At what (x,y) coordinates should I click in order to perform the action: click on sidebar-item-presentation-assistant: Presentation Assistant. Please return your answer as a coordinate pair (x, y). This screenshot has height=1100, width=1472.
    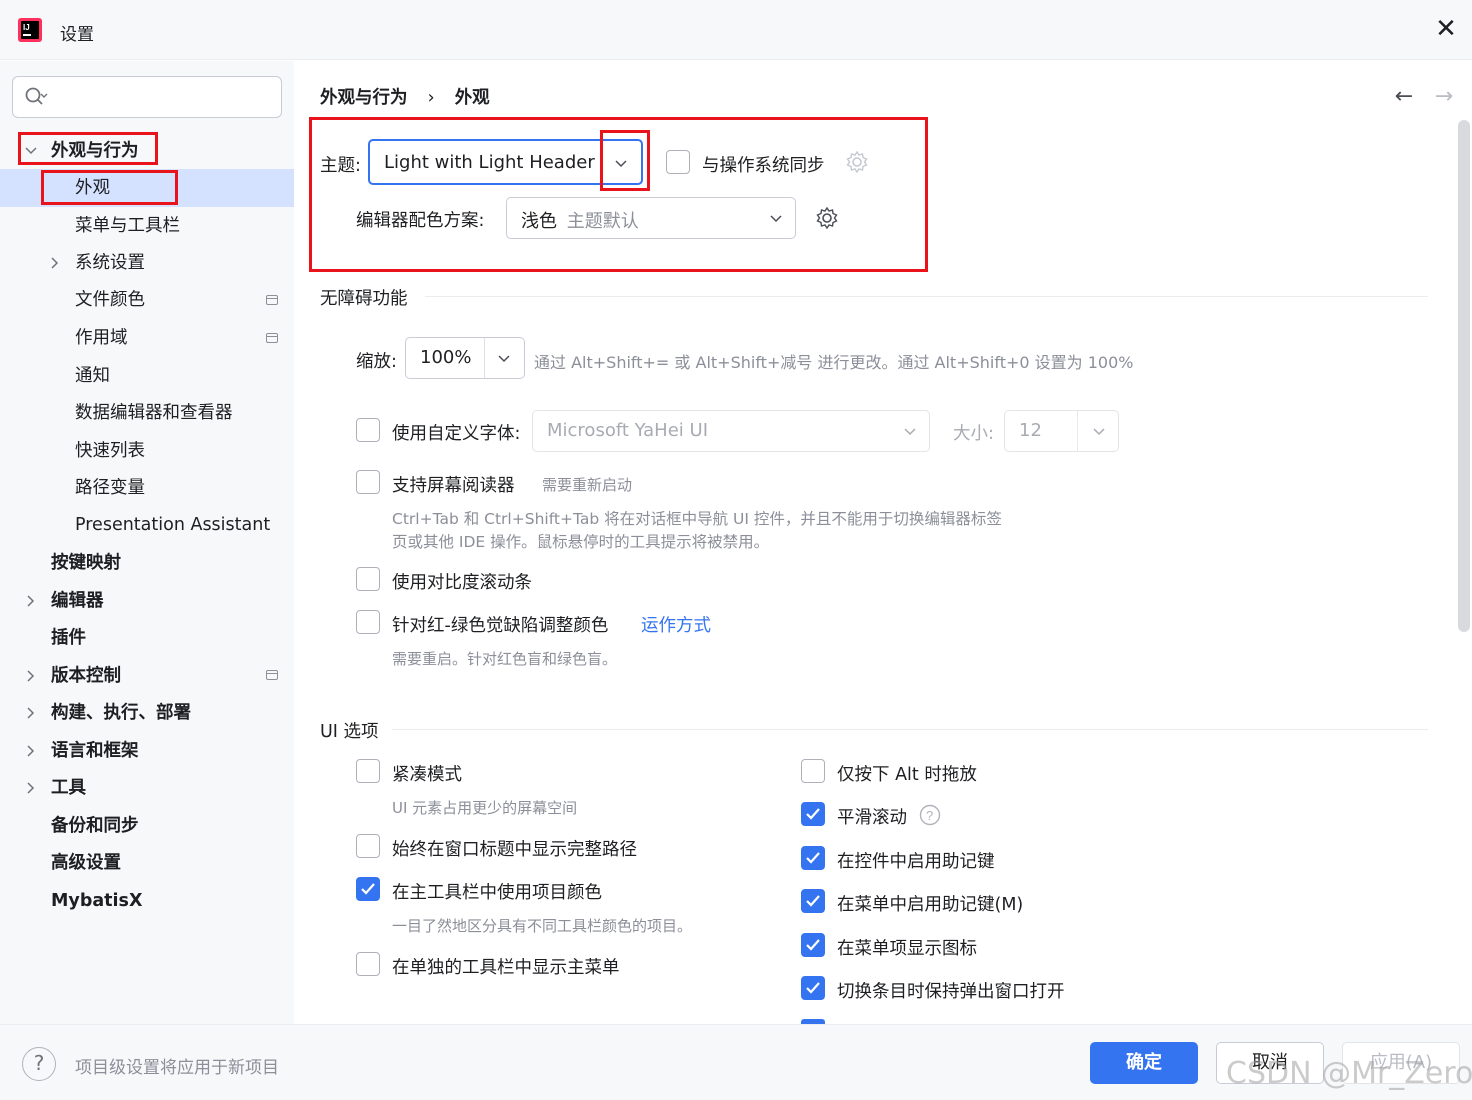
    Looking at the image, I should click on (172, 525).